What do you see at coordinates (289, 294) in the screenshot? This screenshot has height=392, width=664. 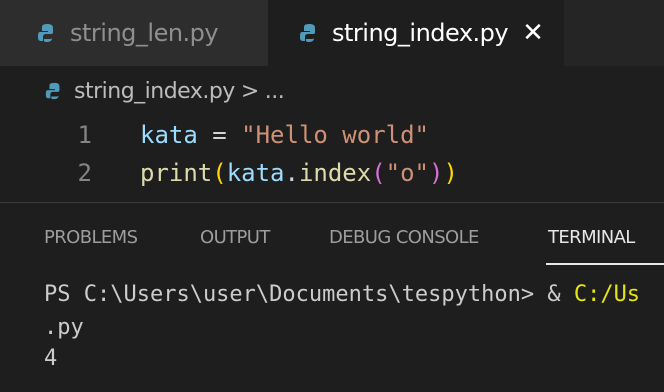 I see `terminal-prompt: PS C:\Users\user\Documents\tespython>` at bounding box center [289, 294].